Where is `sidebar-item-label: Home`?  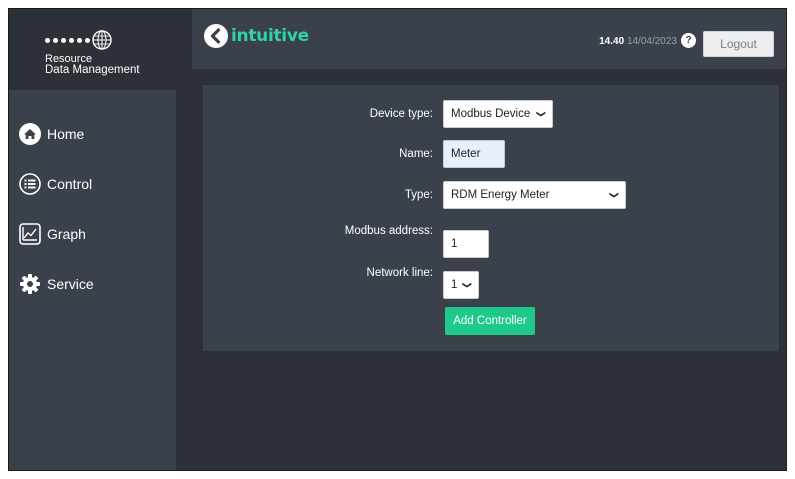 sidebar-item-label: Home is located at coordinates (66, 134).